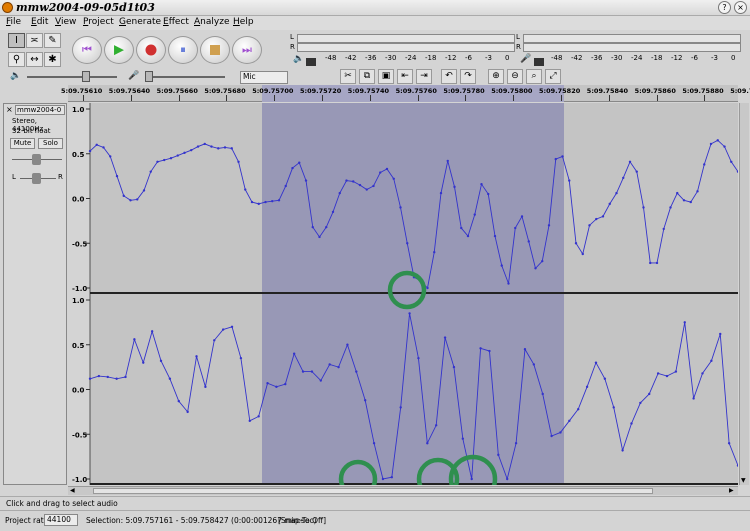  I want to click on meter-scale-label: -36, so click(371, 58).